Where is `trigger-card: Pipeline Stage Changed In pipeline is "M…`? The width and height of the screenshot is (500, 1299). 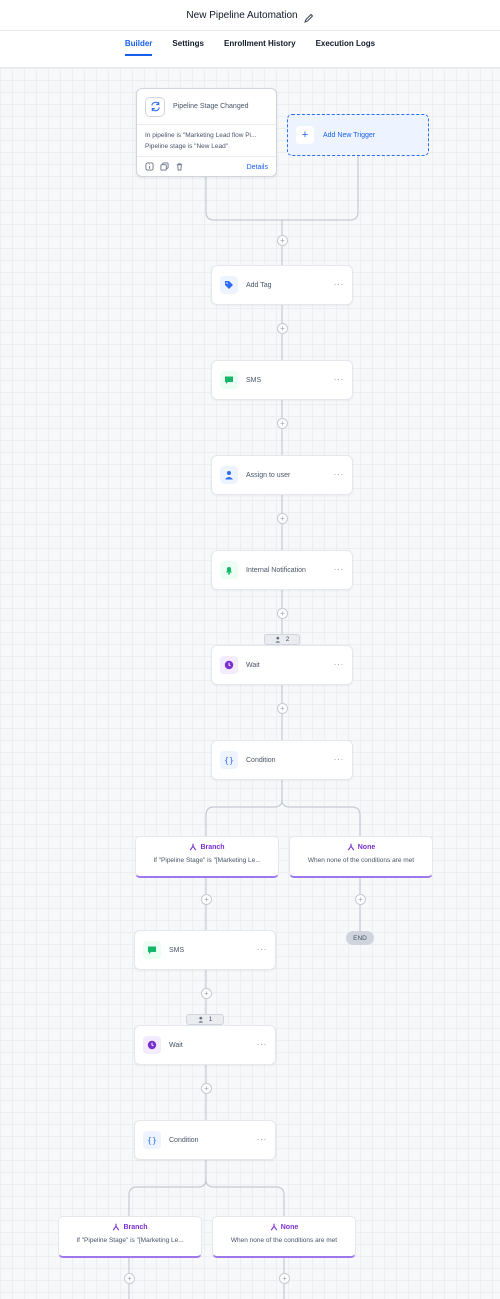
trigger-card: Pipeline Stage Changed In pipeline is "M… is located at coordinates (206, 132).